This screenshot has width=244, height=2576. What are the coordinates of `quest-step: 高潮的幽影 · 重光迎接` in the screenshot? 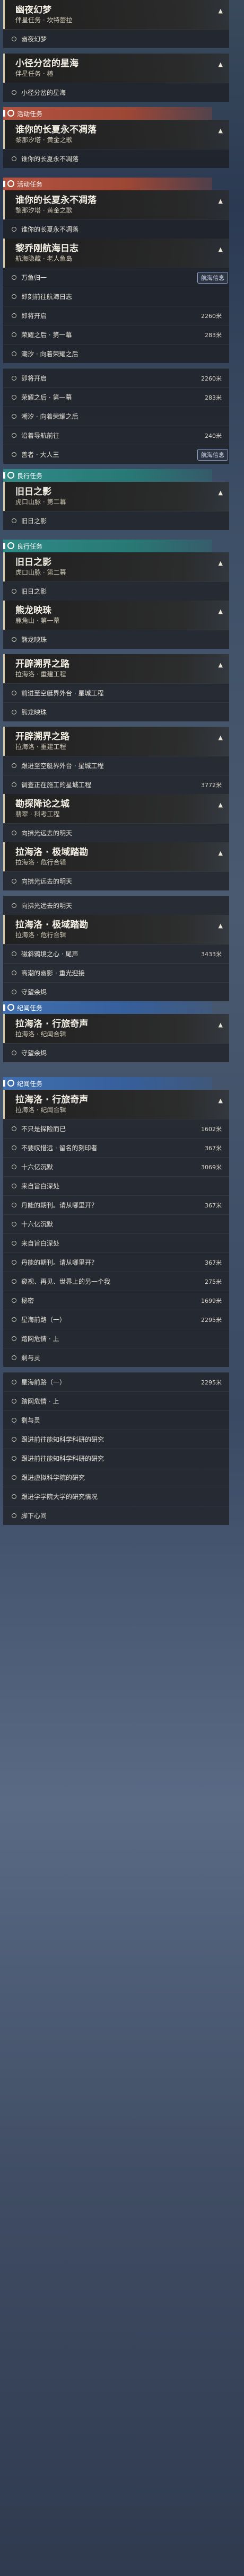 It's located at (116, 972).